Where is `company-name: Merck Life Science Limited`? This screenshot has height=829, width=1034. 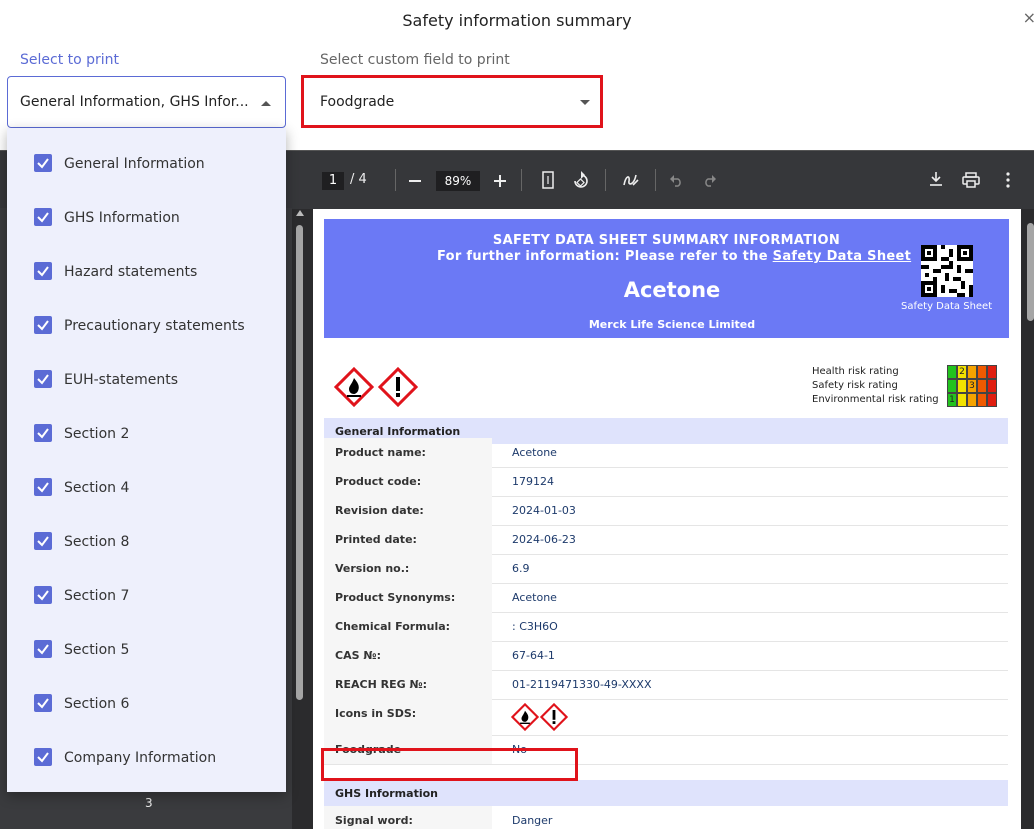 company-name: Merck Life Science Limited is located at coordinates (672, 324).